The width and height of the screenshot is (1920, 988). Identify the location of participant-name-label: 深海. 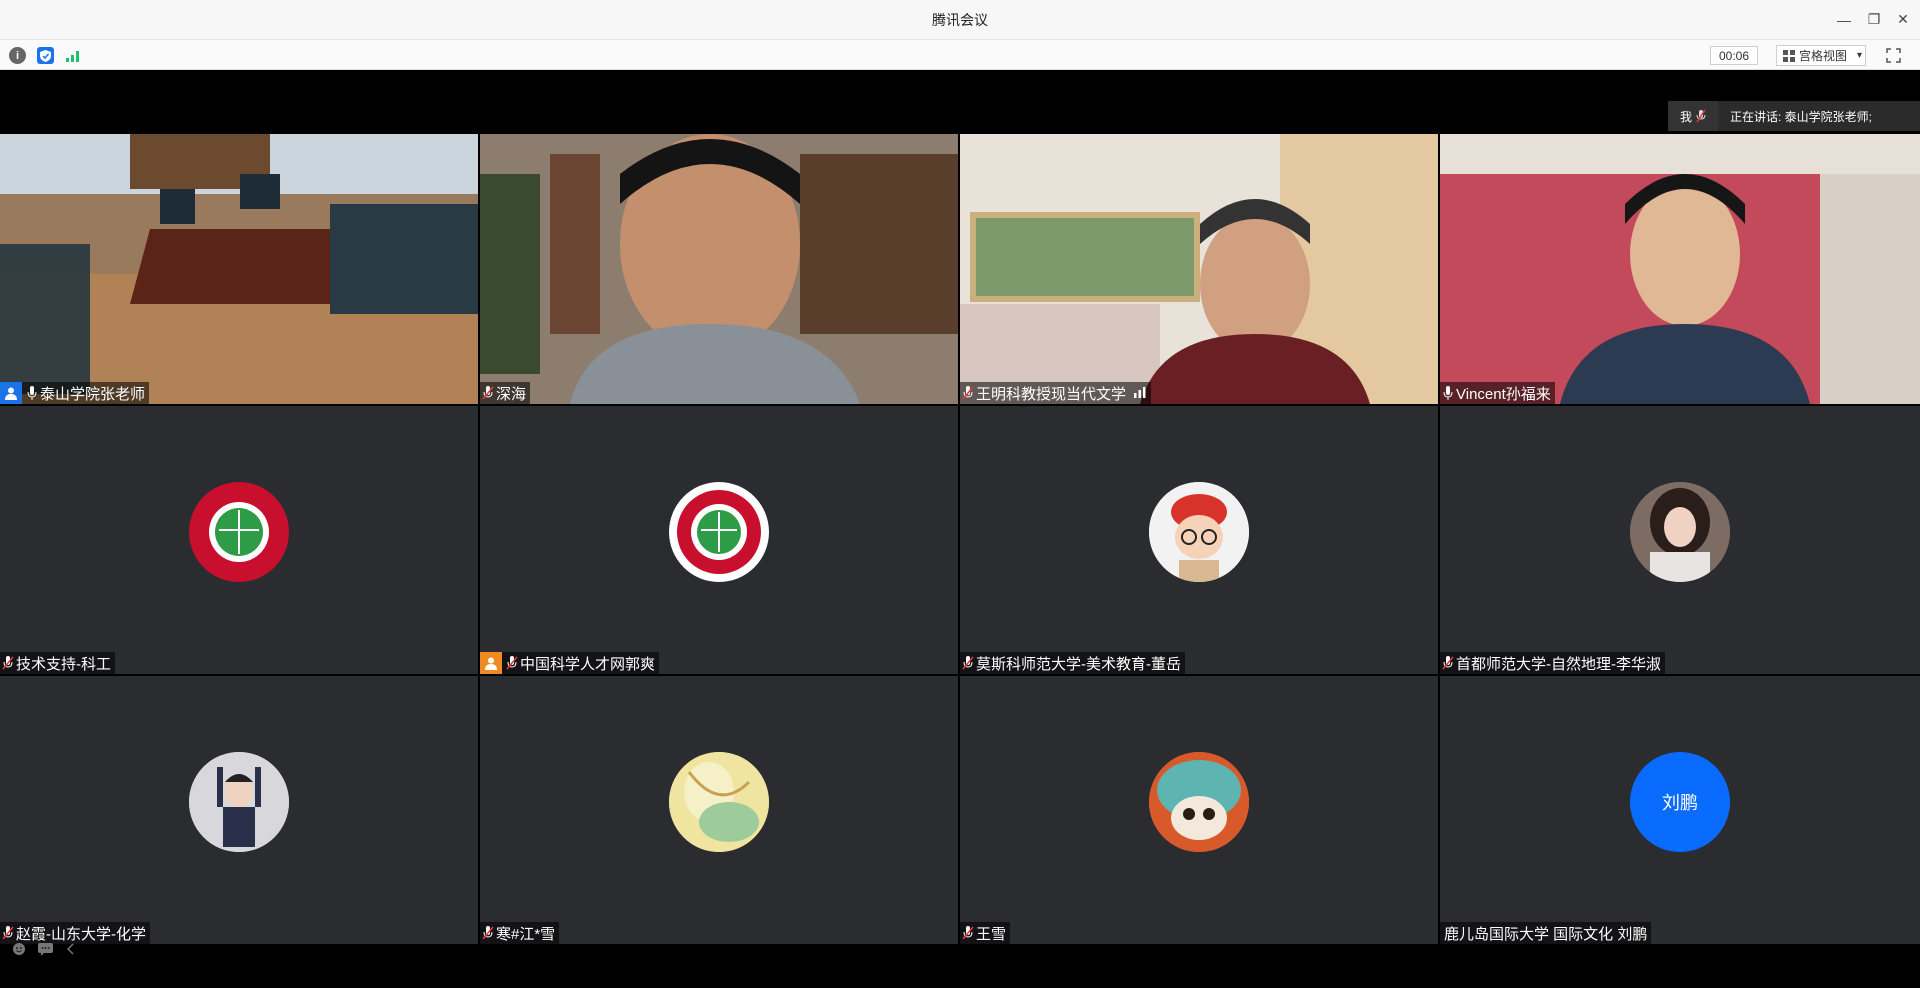
(505, 393).